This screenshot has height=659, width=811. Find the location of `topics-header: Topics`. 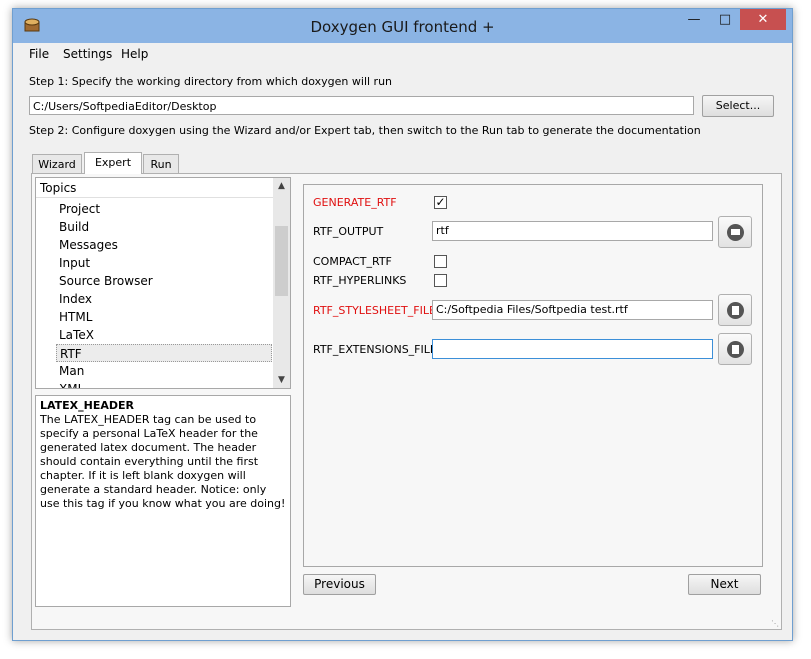

topics-header: Topics is located at coordinates (155, 188).